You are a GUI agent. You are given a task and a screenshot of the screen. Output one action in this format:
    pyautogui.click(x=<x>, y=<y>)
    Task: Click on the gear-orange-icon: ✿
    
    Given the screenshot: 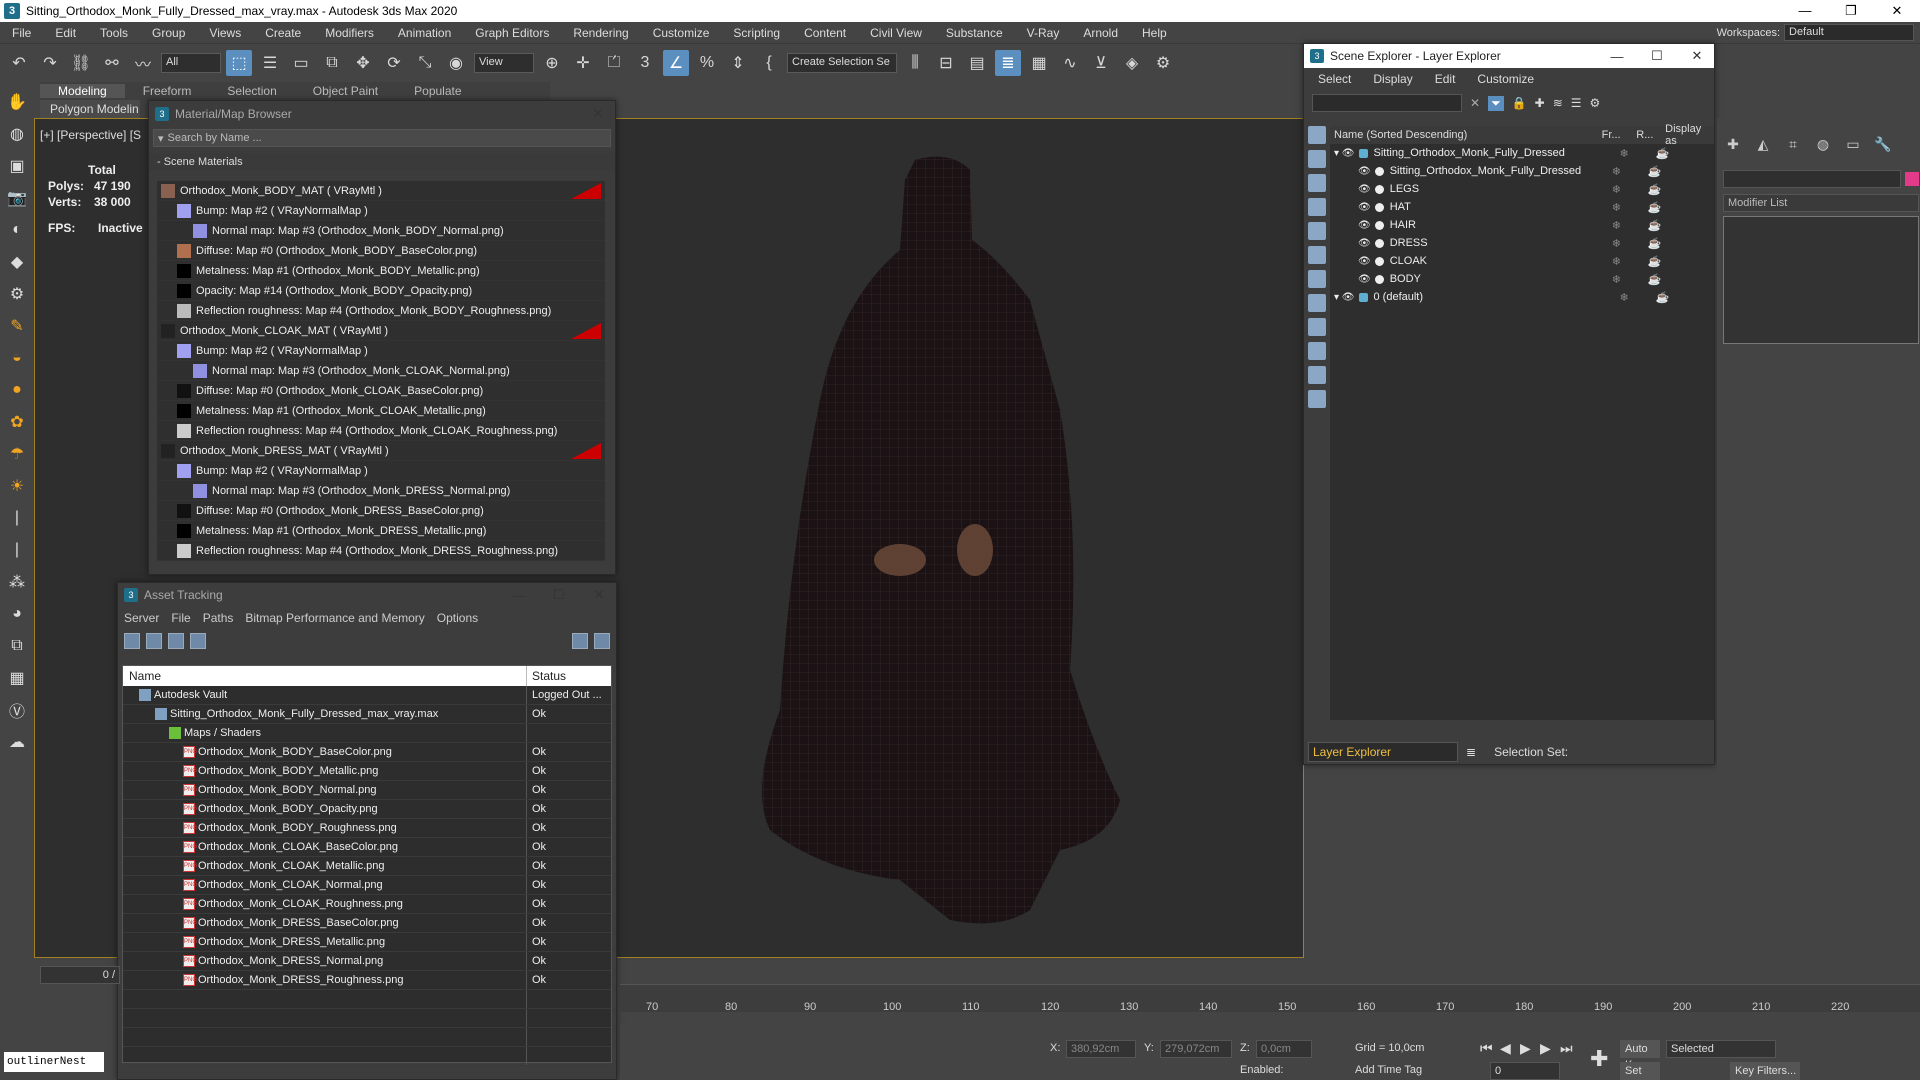 What is the action you would take?
    pyautogui.click(x=17, y=422)
    